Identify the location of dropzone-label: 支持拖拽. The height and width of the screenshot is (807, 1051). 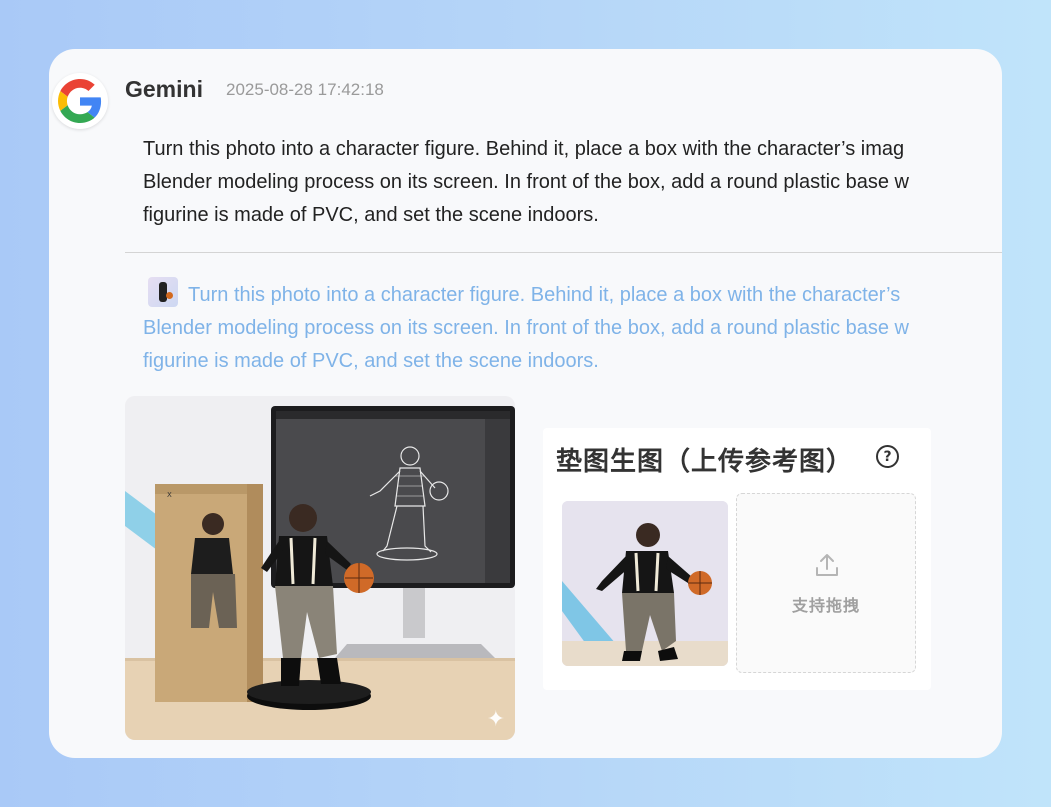
(825, 605).